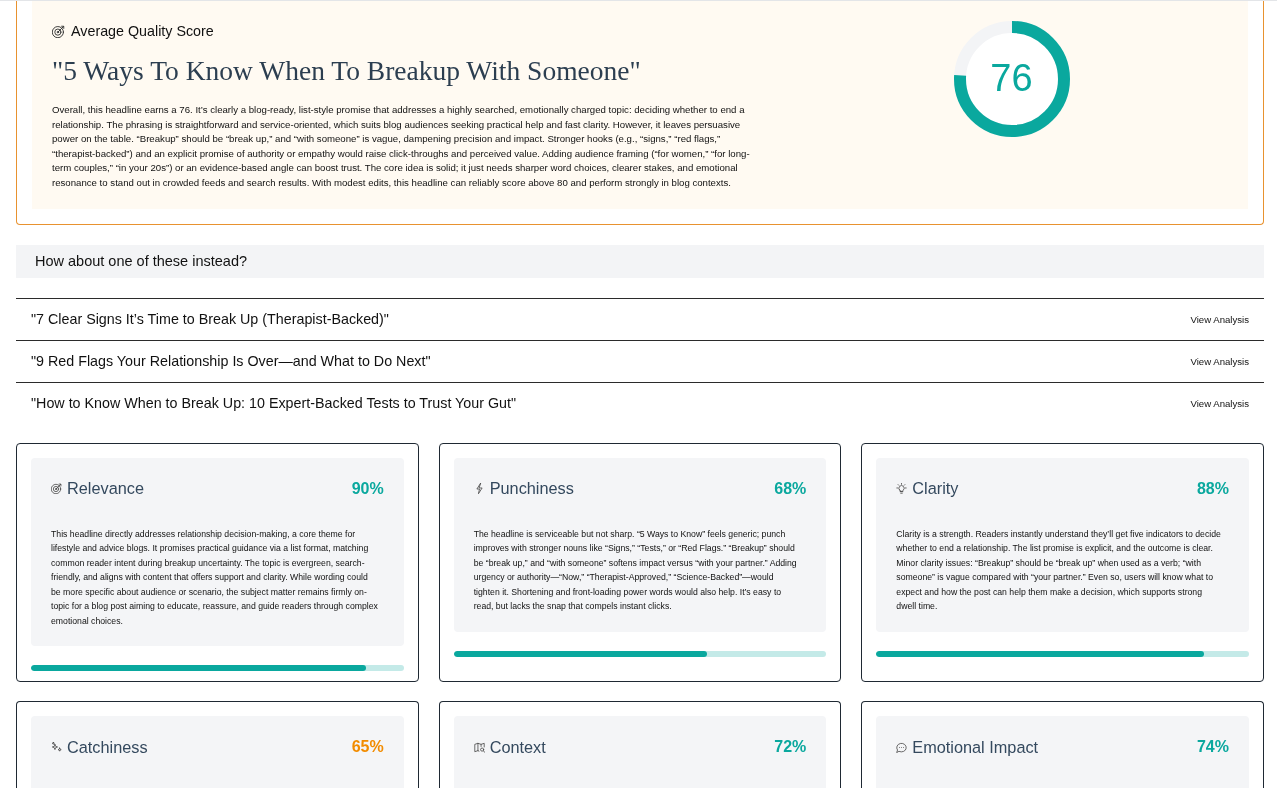  Describe the element at coordinates (210, 319) in the screenshot. I see `suggested-headline: "7 Clear Signs It’s Time to Break Up (Therapist-Backed)"` at that location.